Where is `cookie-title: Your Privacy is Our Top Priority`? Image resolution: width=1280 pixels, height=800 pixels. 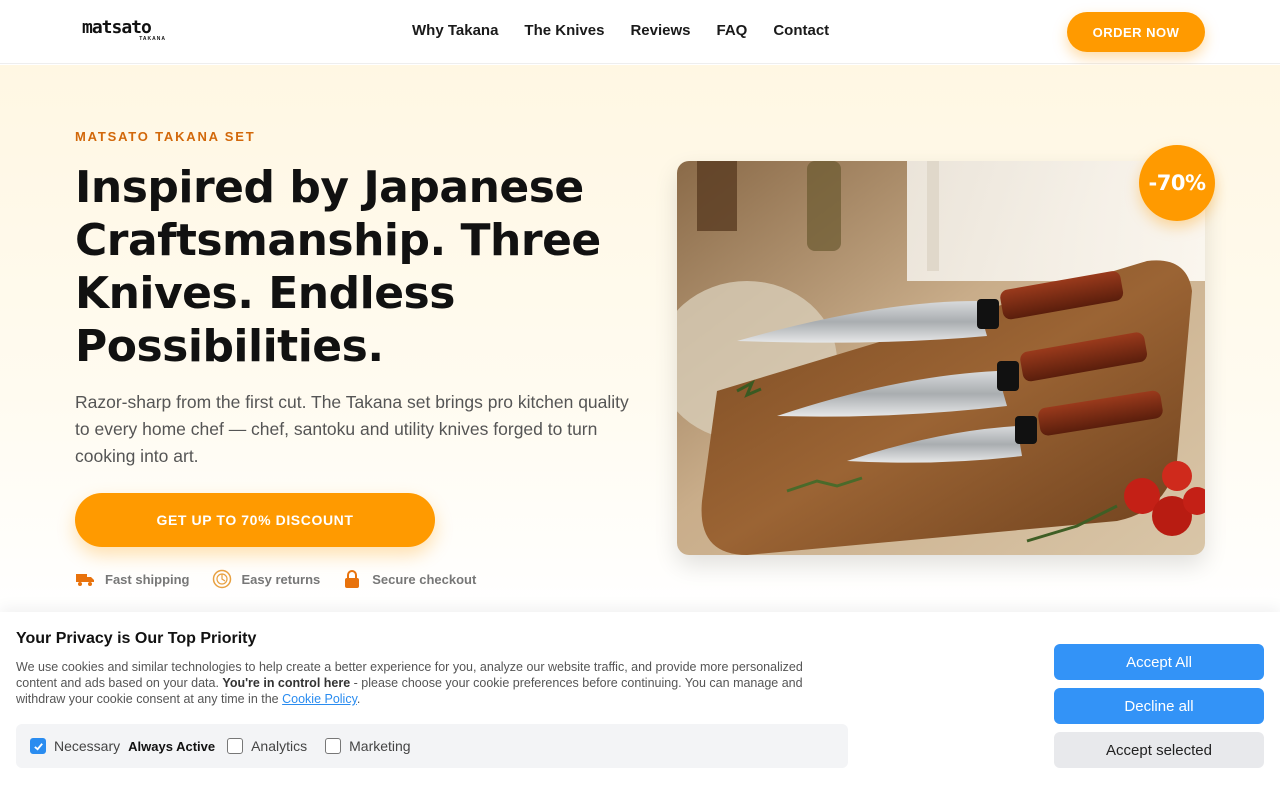 cookie-title: Your Privacy is Our Top Priority is located at coordinates (136, 638).